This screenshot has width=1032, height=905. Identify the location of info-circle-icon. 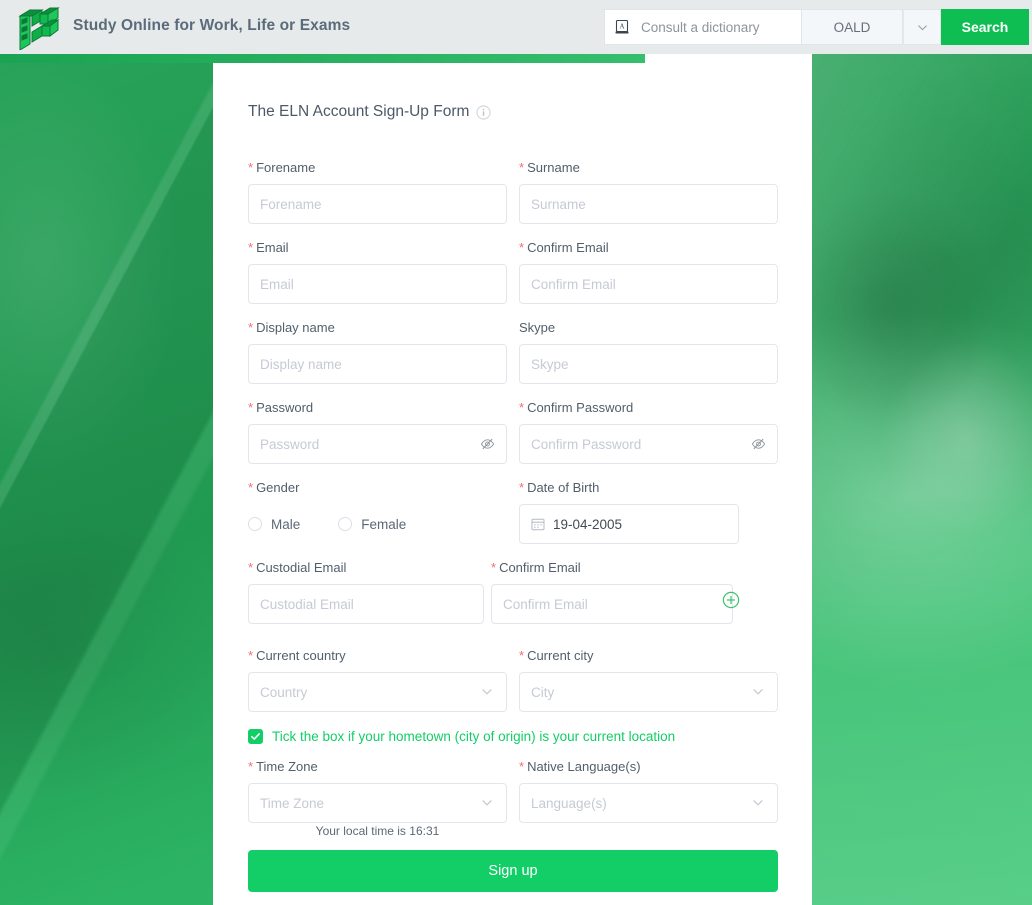
(483, 112).